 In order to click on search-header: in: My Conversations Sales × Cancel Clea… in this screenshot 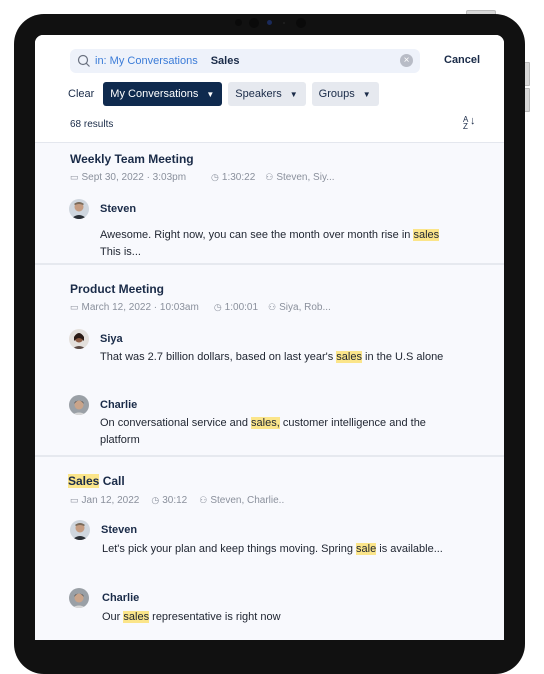, I will do `click(269, 88)`.